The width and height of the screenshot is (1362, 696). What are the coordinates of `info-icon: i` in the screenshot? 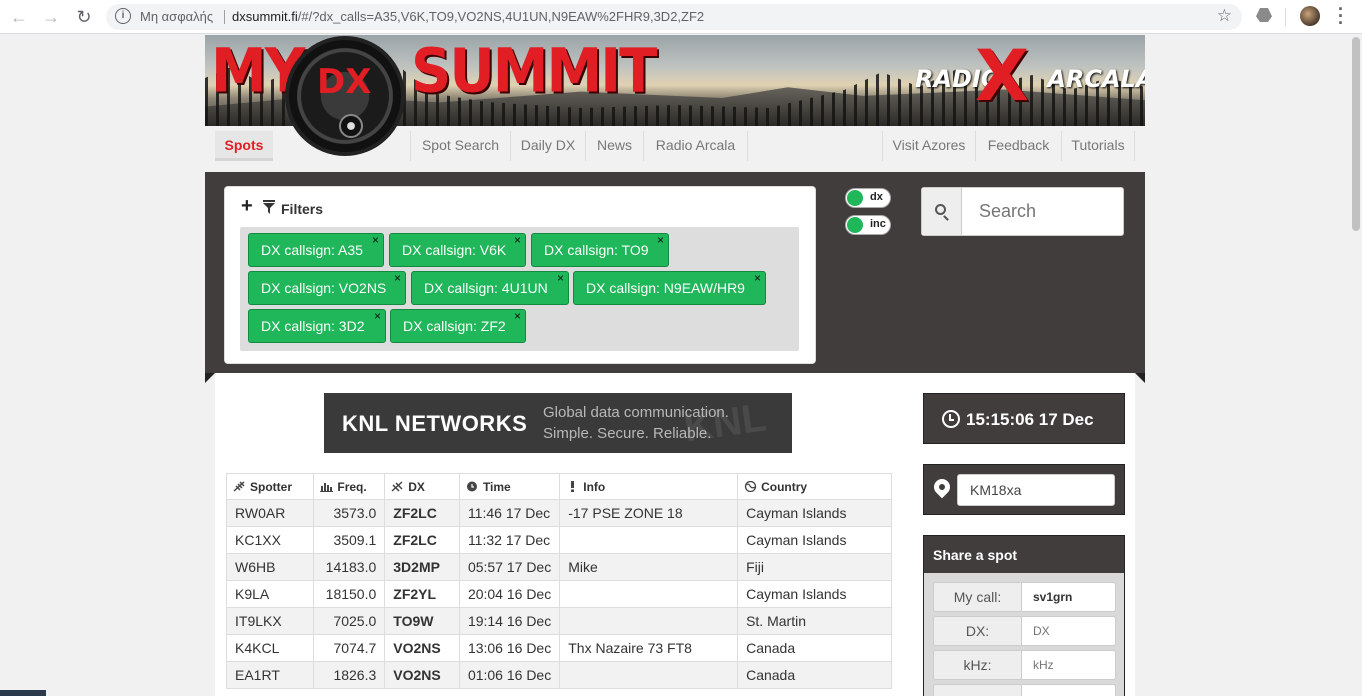 It's located at (123, 16).